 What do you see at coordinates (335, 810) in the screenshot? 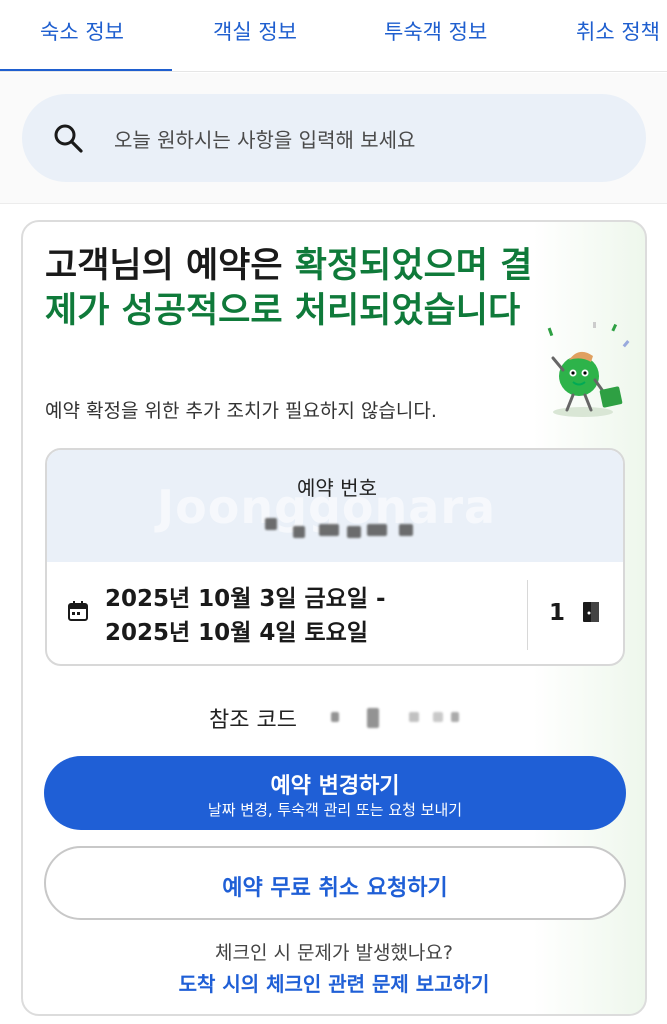
I see `modify-booking-subtitle: 날짜 변경, 투숙객 관리 또는 요청 보내기` at bounding box center [335, 810].